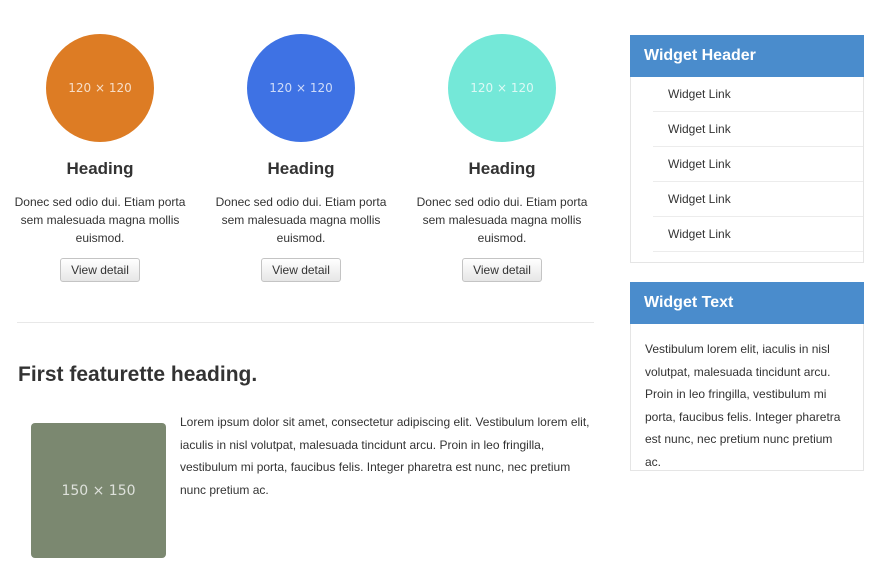 This screenshot has height=578, width=882. What do you see at coordinates (98, 490) in the screenshot?
I see `featurette-image-placeholder: 150 × 150` at bounding box center [98, 490].